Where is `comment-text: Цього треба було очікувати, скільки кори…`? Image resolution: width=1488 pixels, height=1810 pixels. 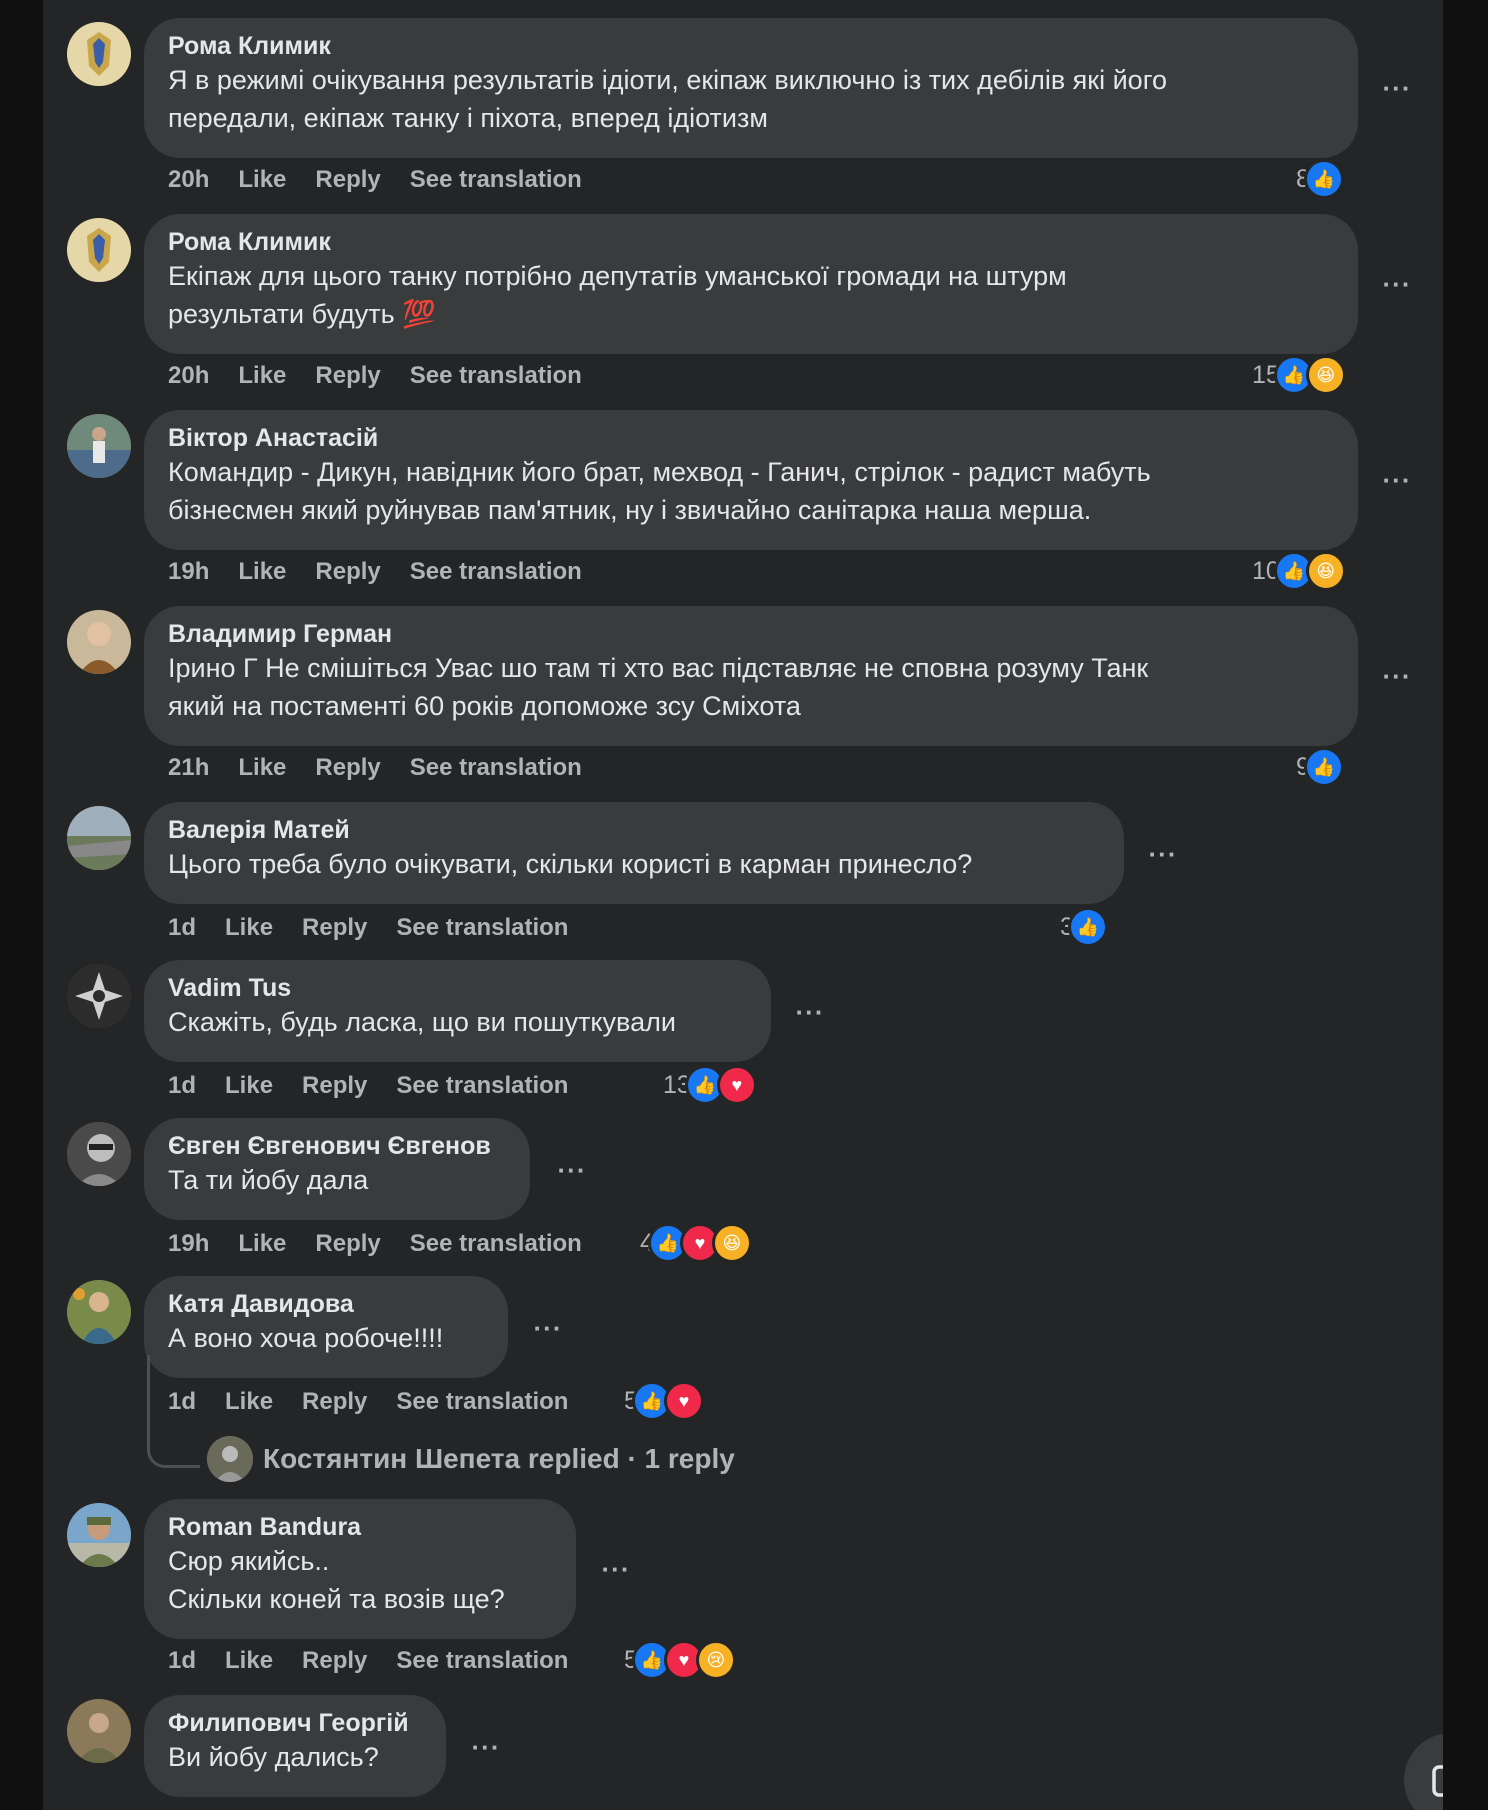
comment-text: Цього треба було очікувати, скільки кори… is located at coordinates (570, 864).